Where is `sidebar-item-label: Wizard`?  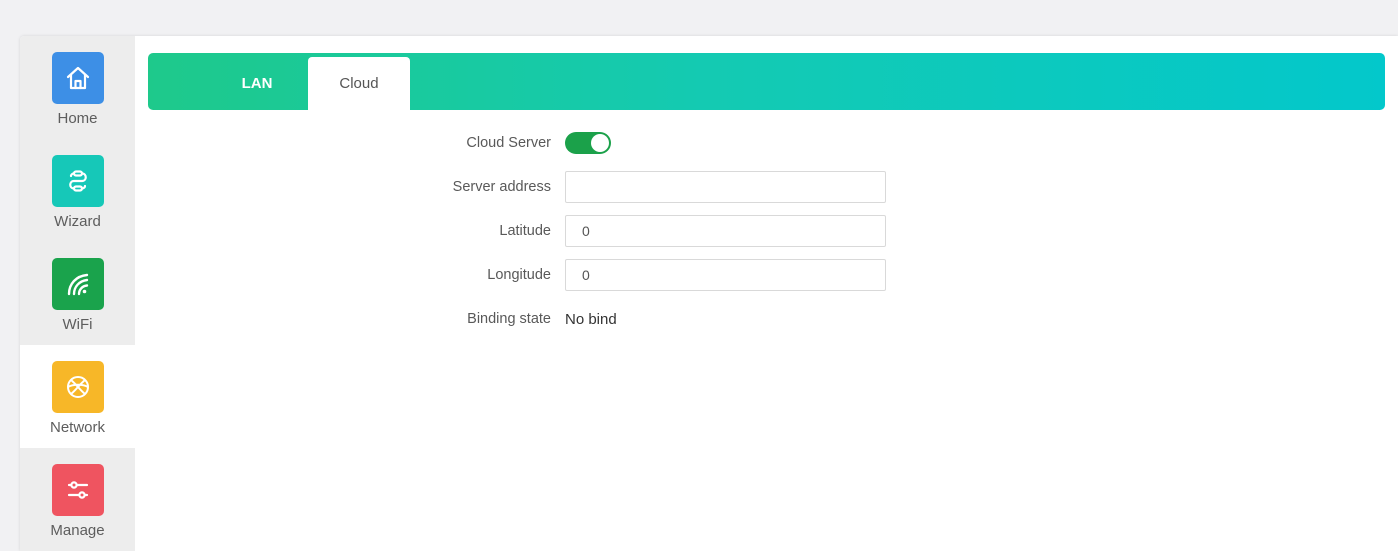
sidebar-item-label: Wizard is located at coordinates (77, 221).